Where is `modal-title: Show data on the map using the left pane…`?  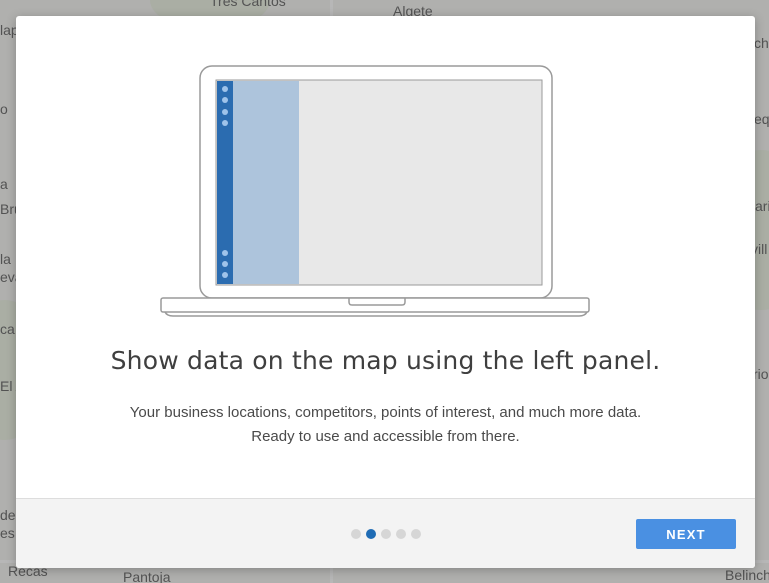 modal-title: Show data on the map using the left pane… is located at coordinates (385, 360).